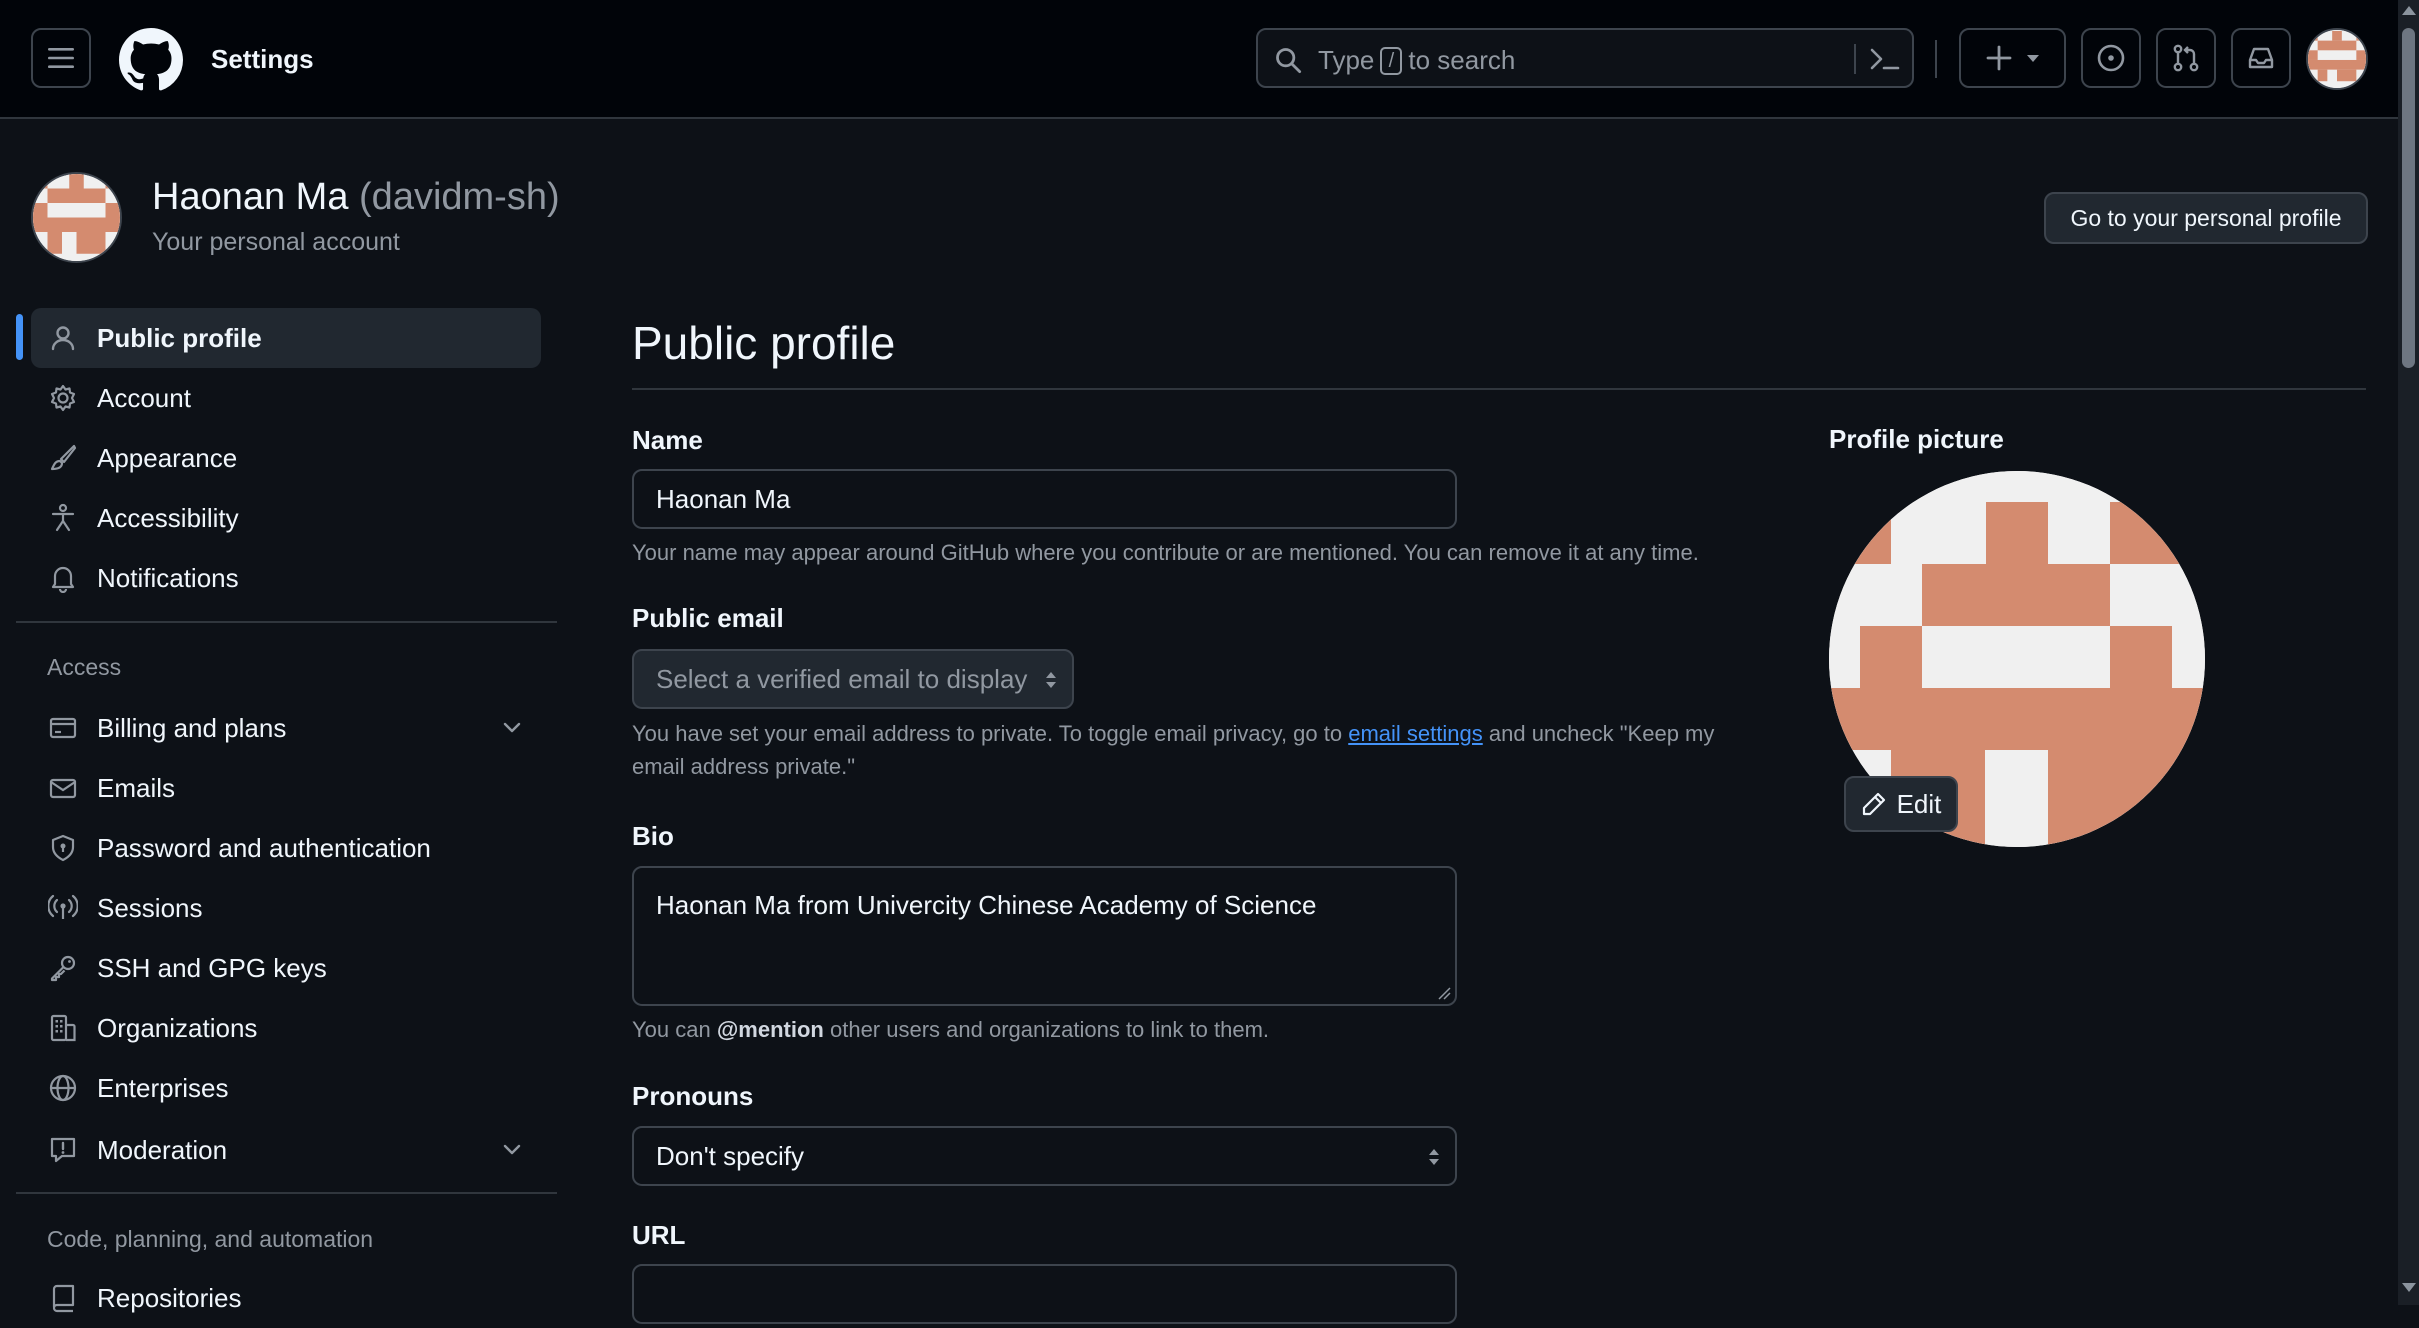 This screenshot has height=1328, width=2419. I want to click on sidebar-item-emails: Emails, so click(286, 788).